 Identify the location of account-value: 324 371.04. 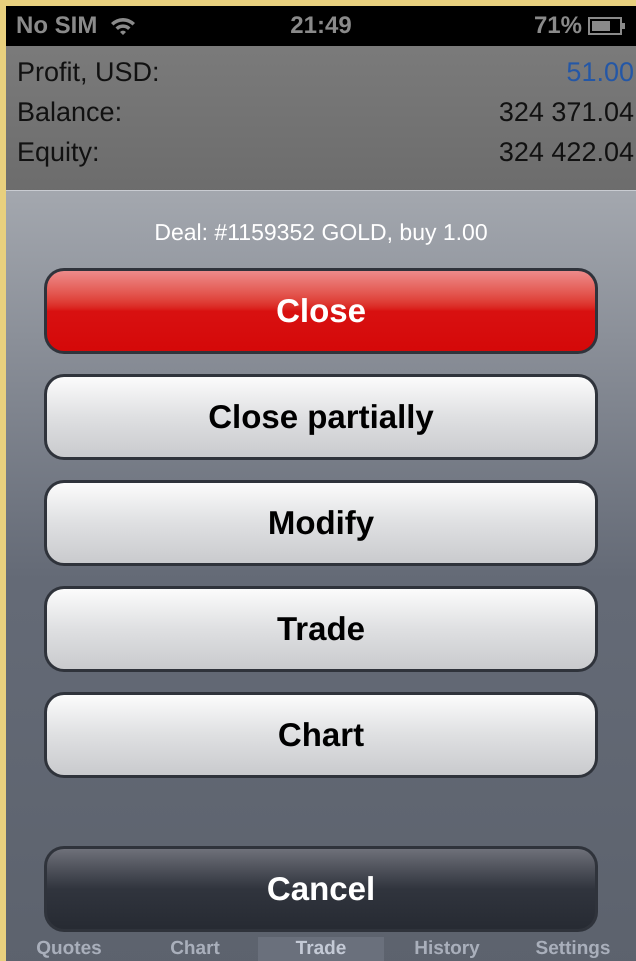
(566, 112).